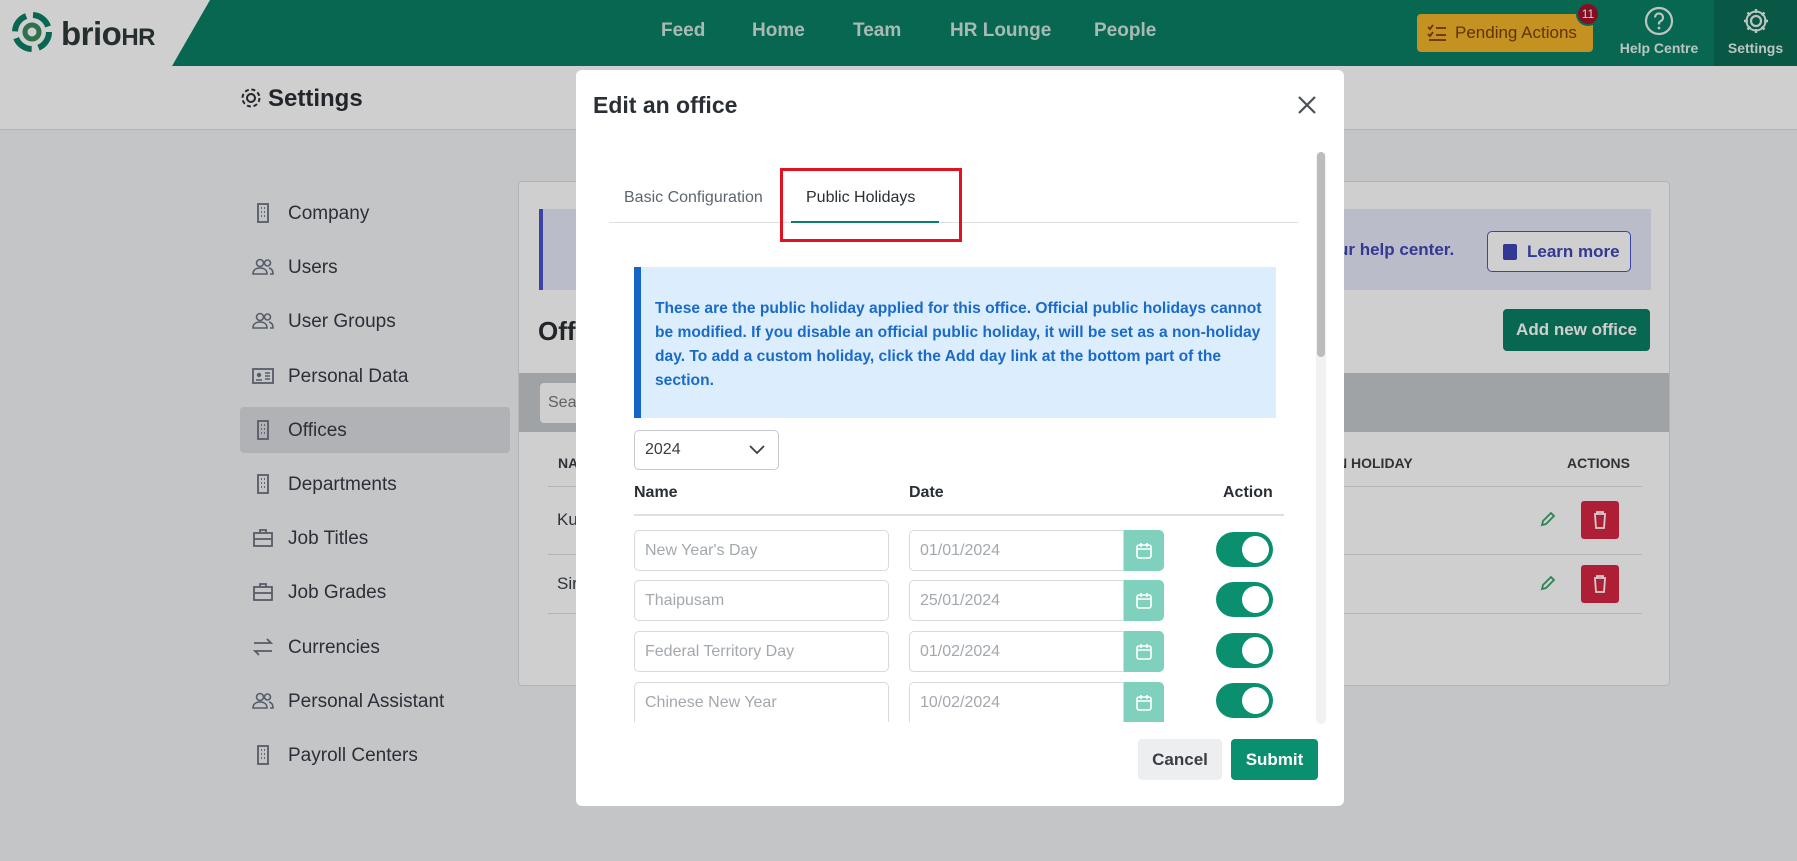 This screenshot has height=861, width=1797. I want to click on holiday-date-field: 01/02/2024, so click(1016, 651).